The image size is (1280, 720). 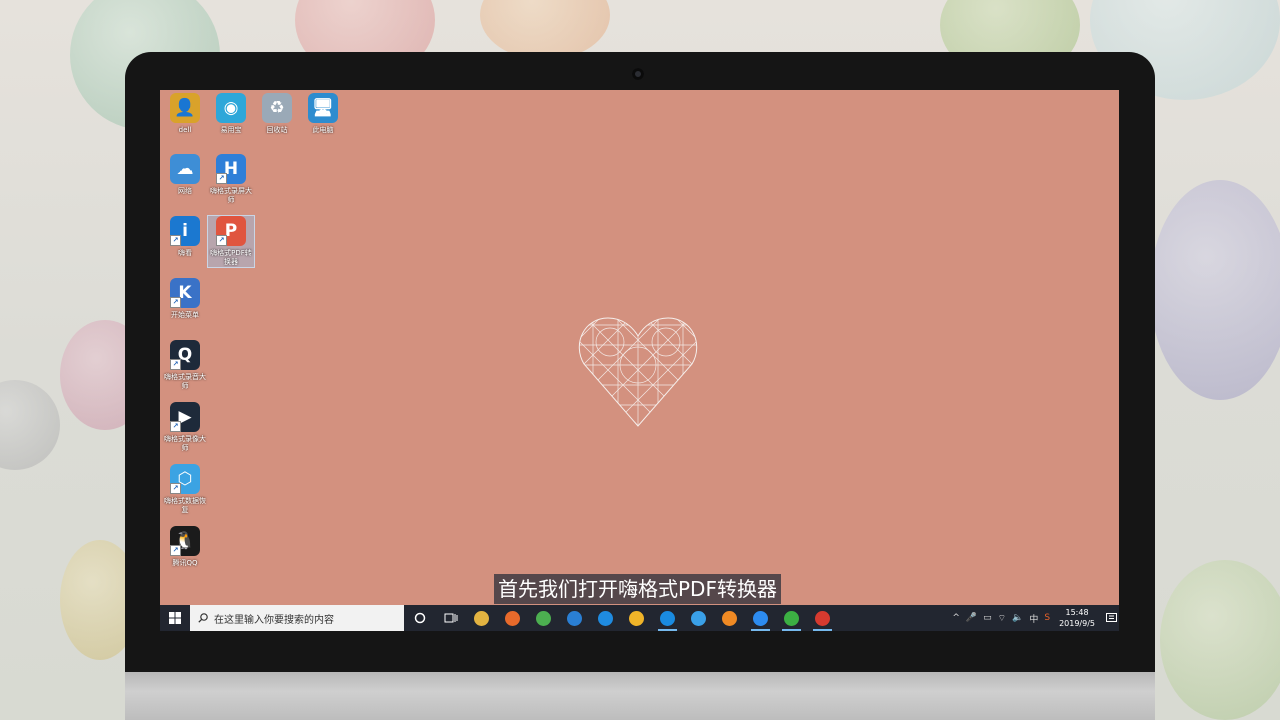 I want to click on search-icon, so click(x=203, y=618).